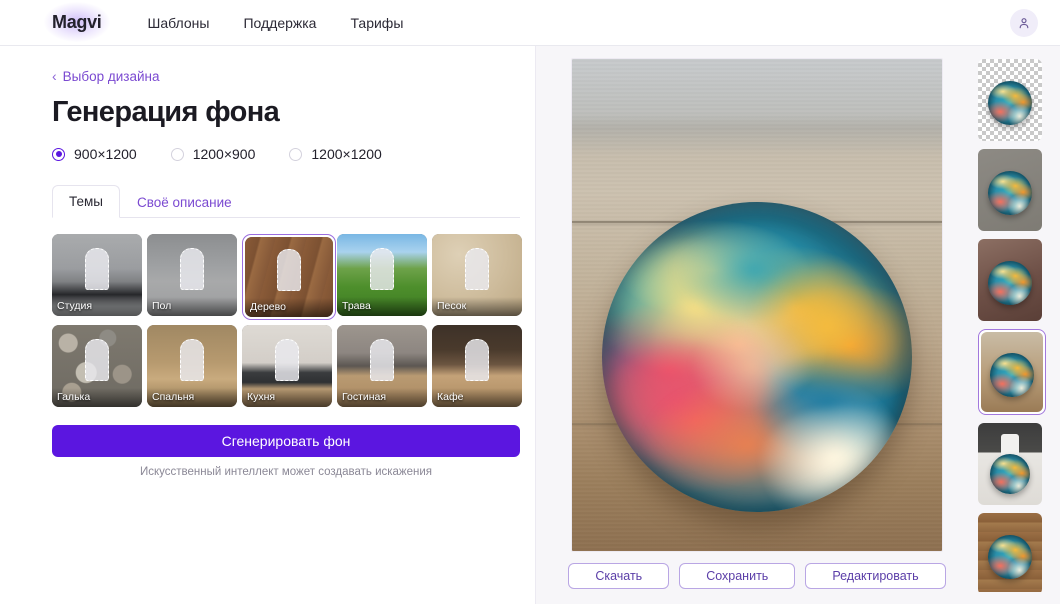 Image resolution: width=1060 pixels, height=604 pixels. I want to click on theme-card-floor: Пол, so click(192, 275).